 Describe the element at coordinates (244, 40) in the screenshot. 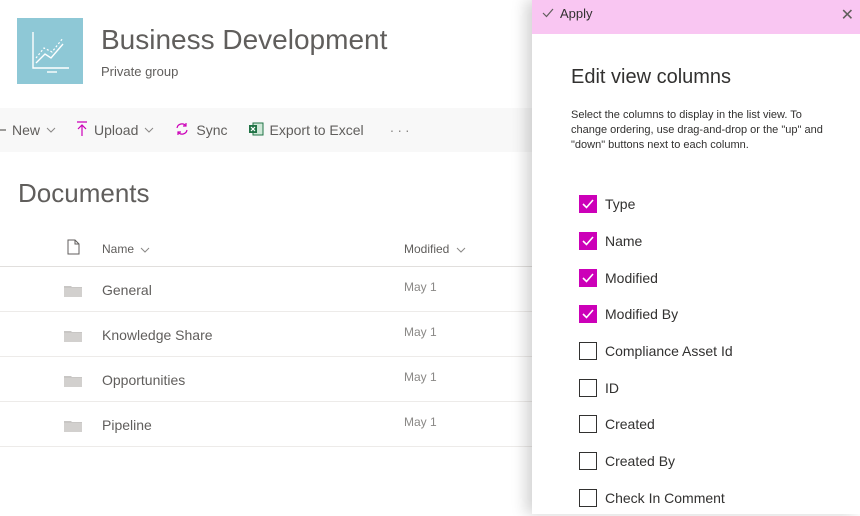

I see `site-title: Business Development` at that location.